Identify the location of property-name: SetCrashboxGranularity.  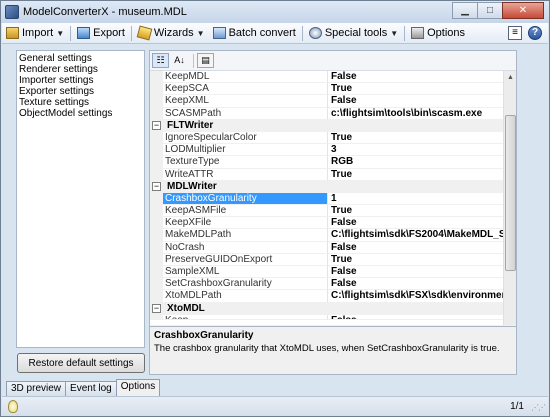
(245, 284).